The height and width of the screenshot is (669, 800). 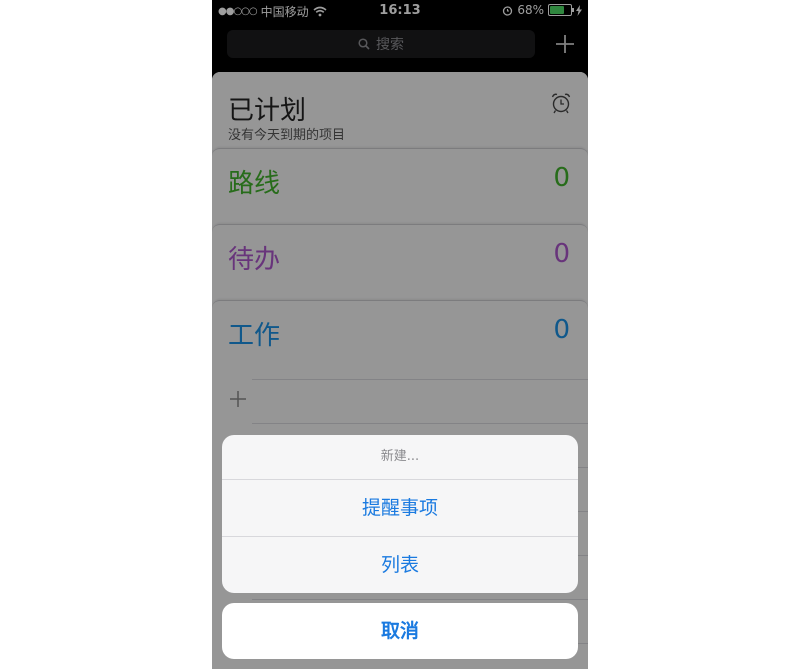 I want to click on new-list-button: 列表, so click(x=400, y=565).